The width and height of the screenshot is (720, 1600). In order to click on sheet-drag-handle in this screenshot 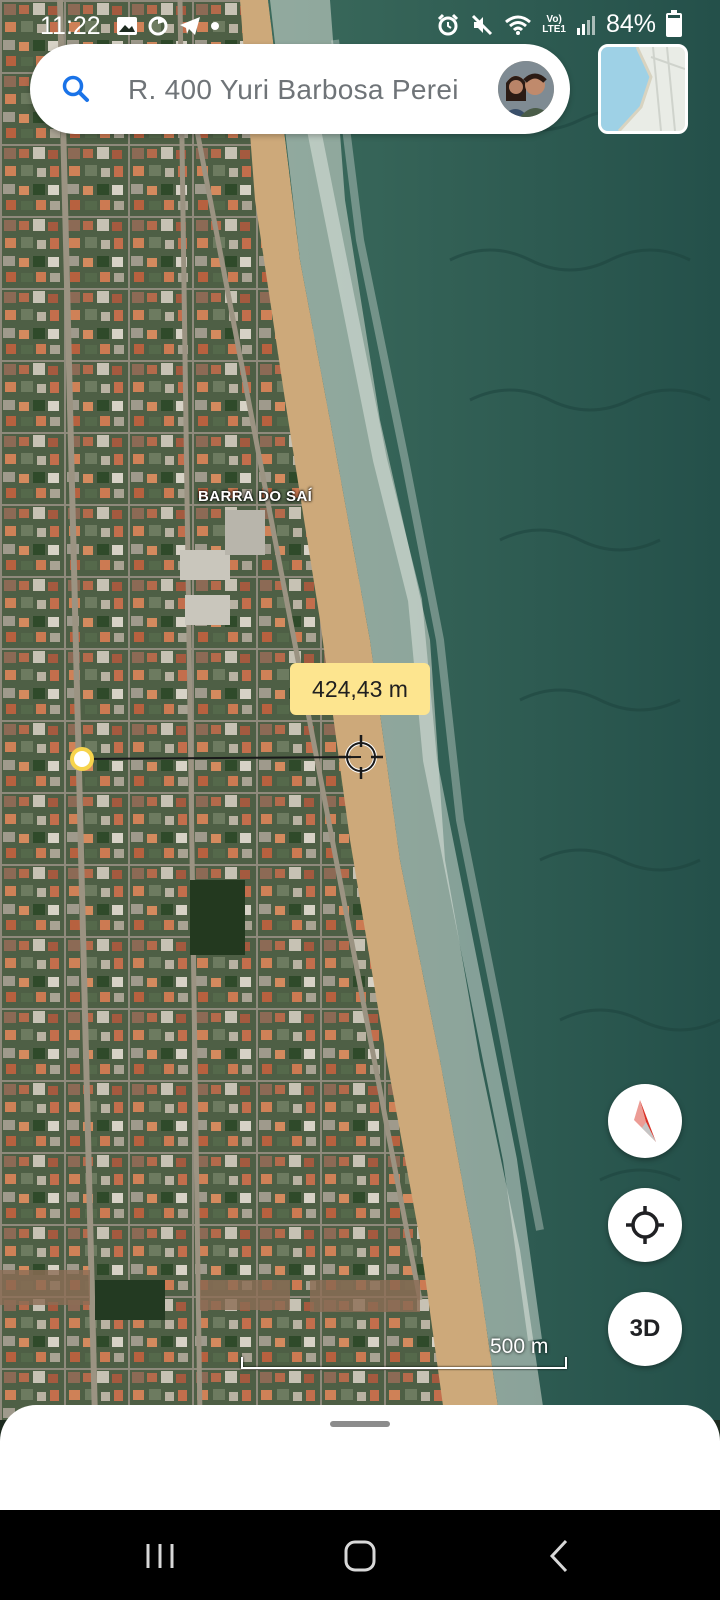, I will do `click(360, 1424)`.